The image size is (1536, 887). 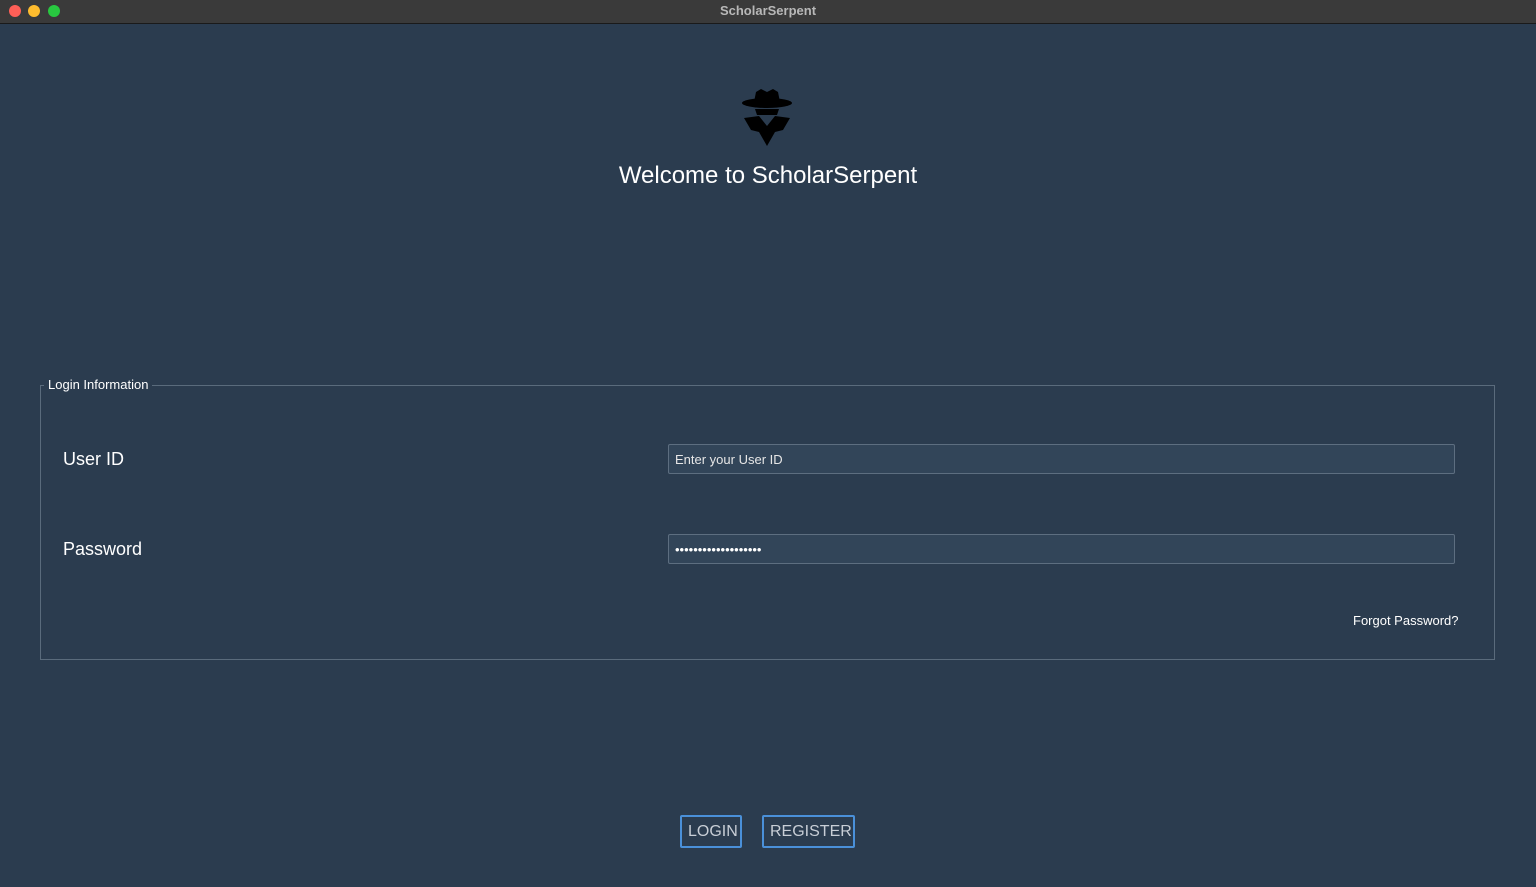 I want to click on login-button: LOGIN, so click(x=711, y=831).